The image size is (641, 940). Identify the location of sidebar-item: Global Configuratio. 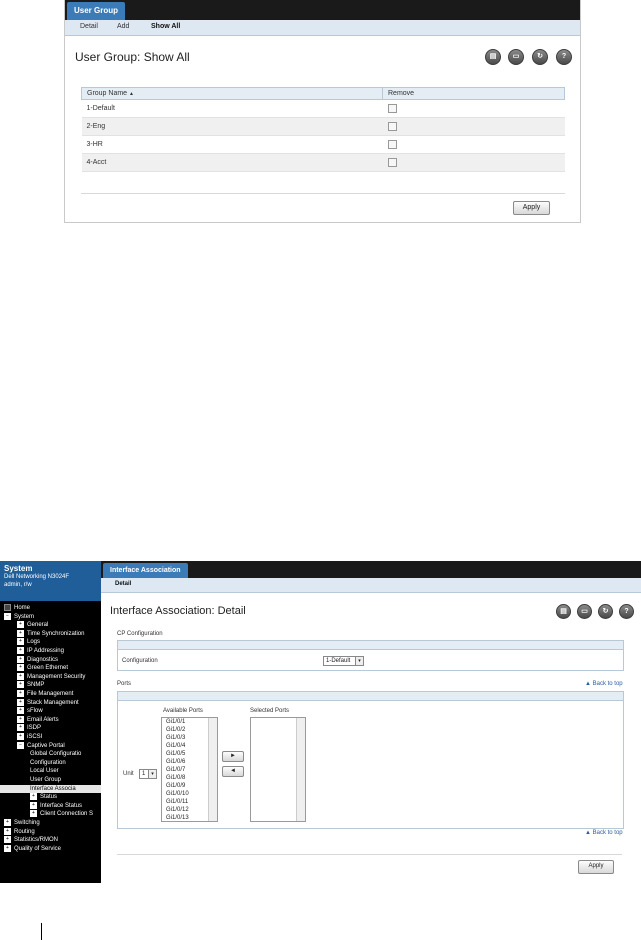
(50, 754).